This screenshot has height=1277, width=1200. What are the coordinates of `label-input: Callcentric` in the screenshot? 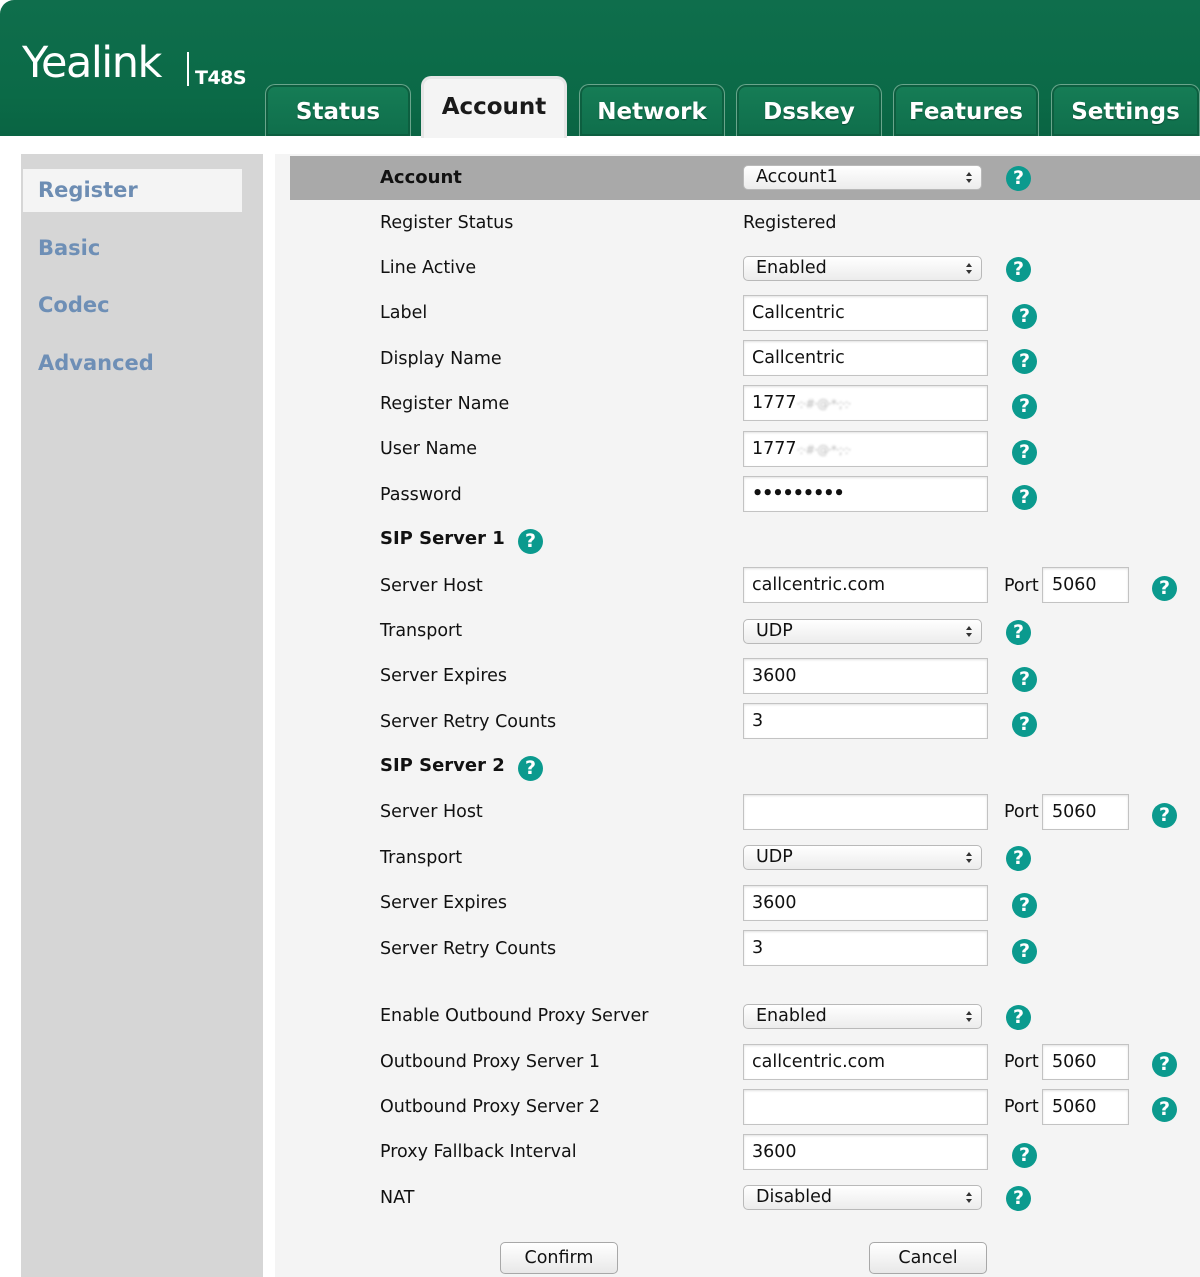 It's located at (865, 313).